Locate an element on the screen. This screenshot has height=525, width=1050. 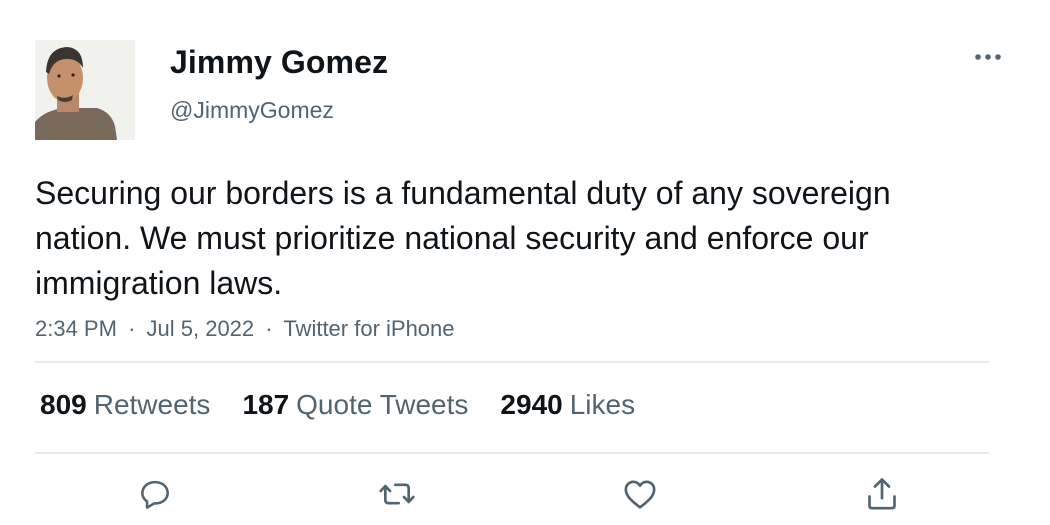
share-button is located at coordinates (882, 494).